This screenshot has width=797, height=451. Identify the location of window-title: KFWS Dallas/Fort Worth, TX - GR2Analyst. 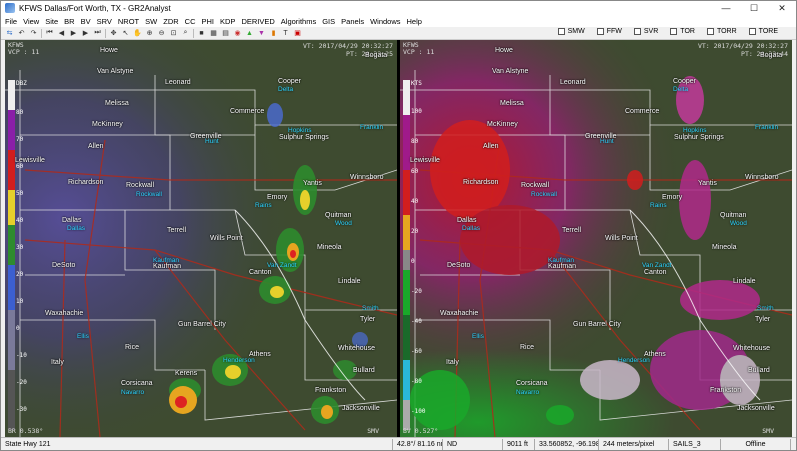
(95, 8).